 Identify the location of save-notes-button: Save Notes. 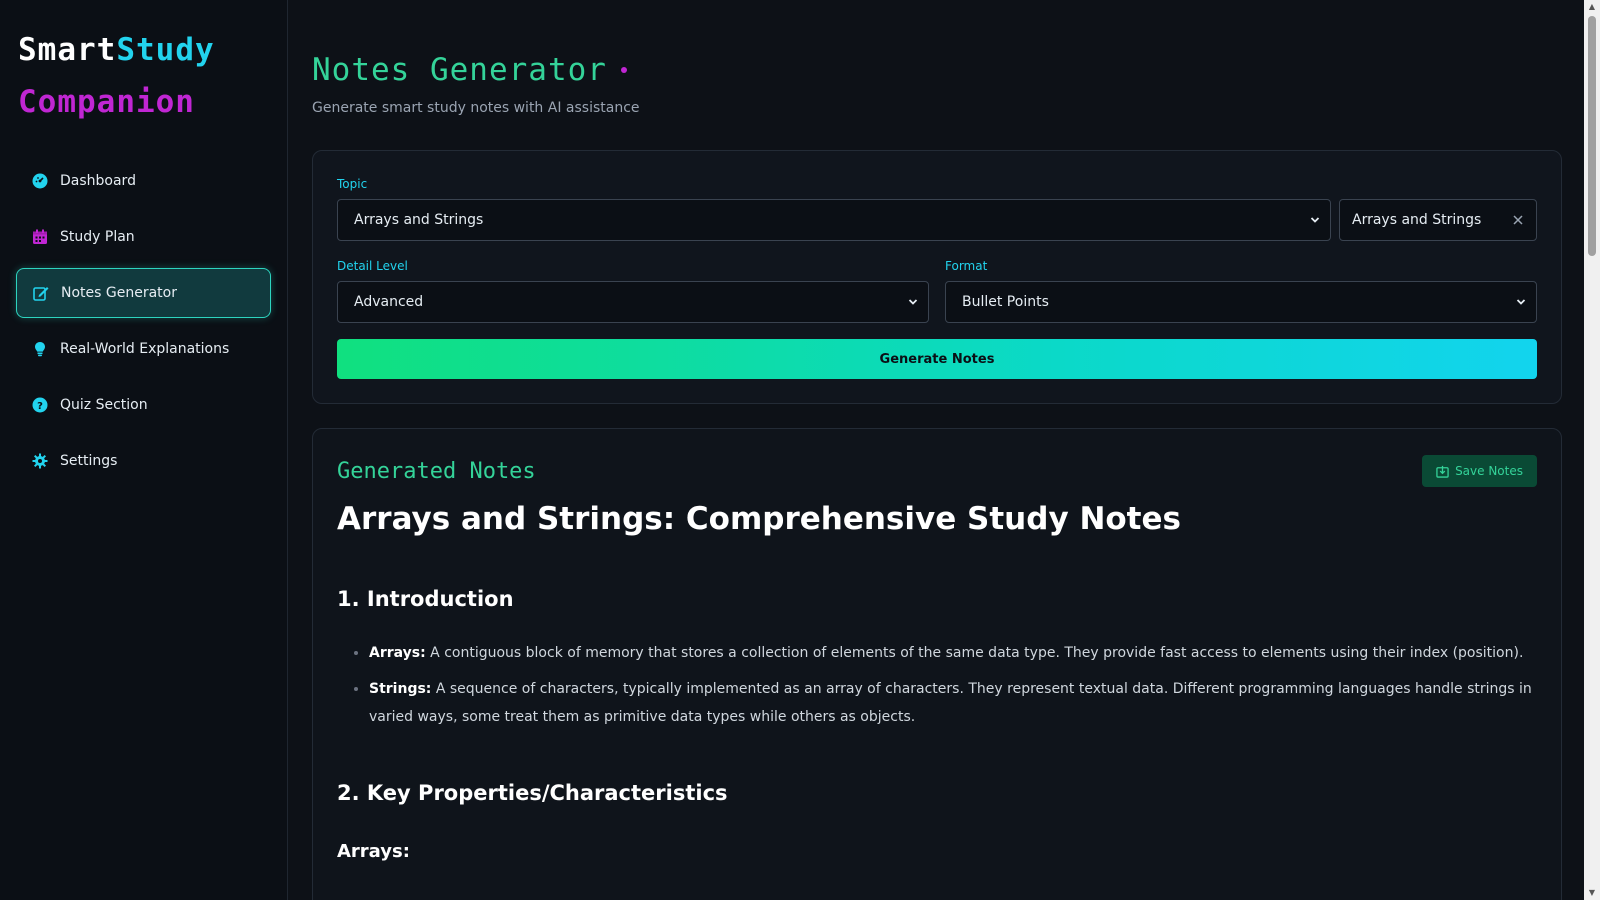
(1479, 471).